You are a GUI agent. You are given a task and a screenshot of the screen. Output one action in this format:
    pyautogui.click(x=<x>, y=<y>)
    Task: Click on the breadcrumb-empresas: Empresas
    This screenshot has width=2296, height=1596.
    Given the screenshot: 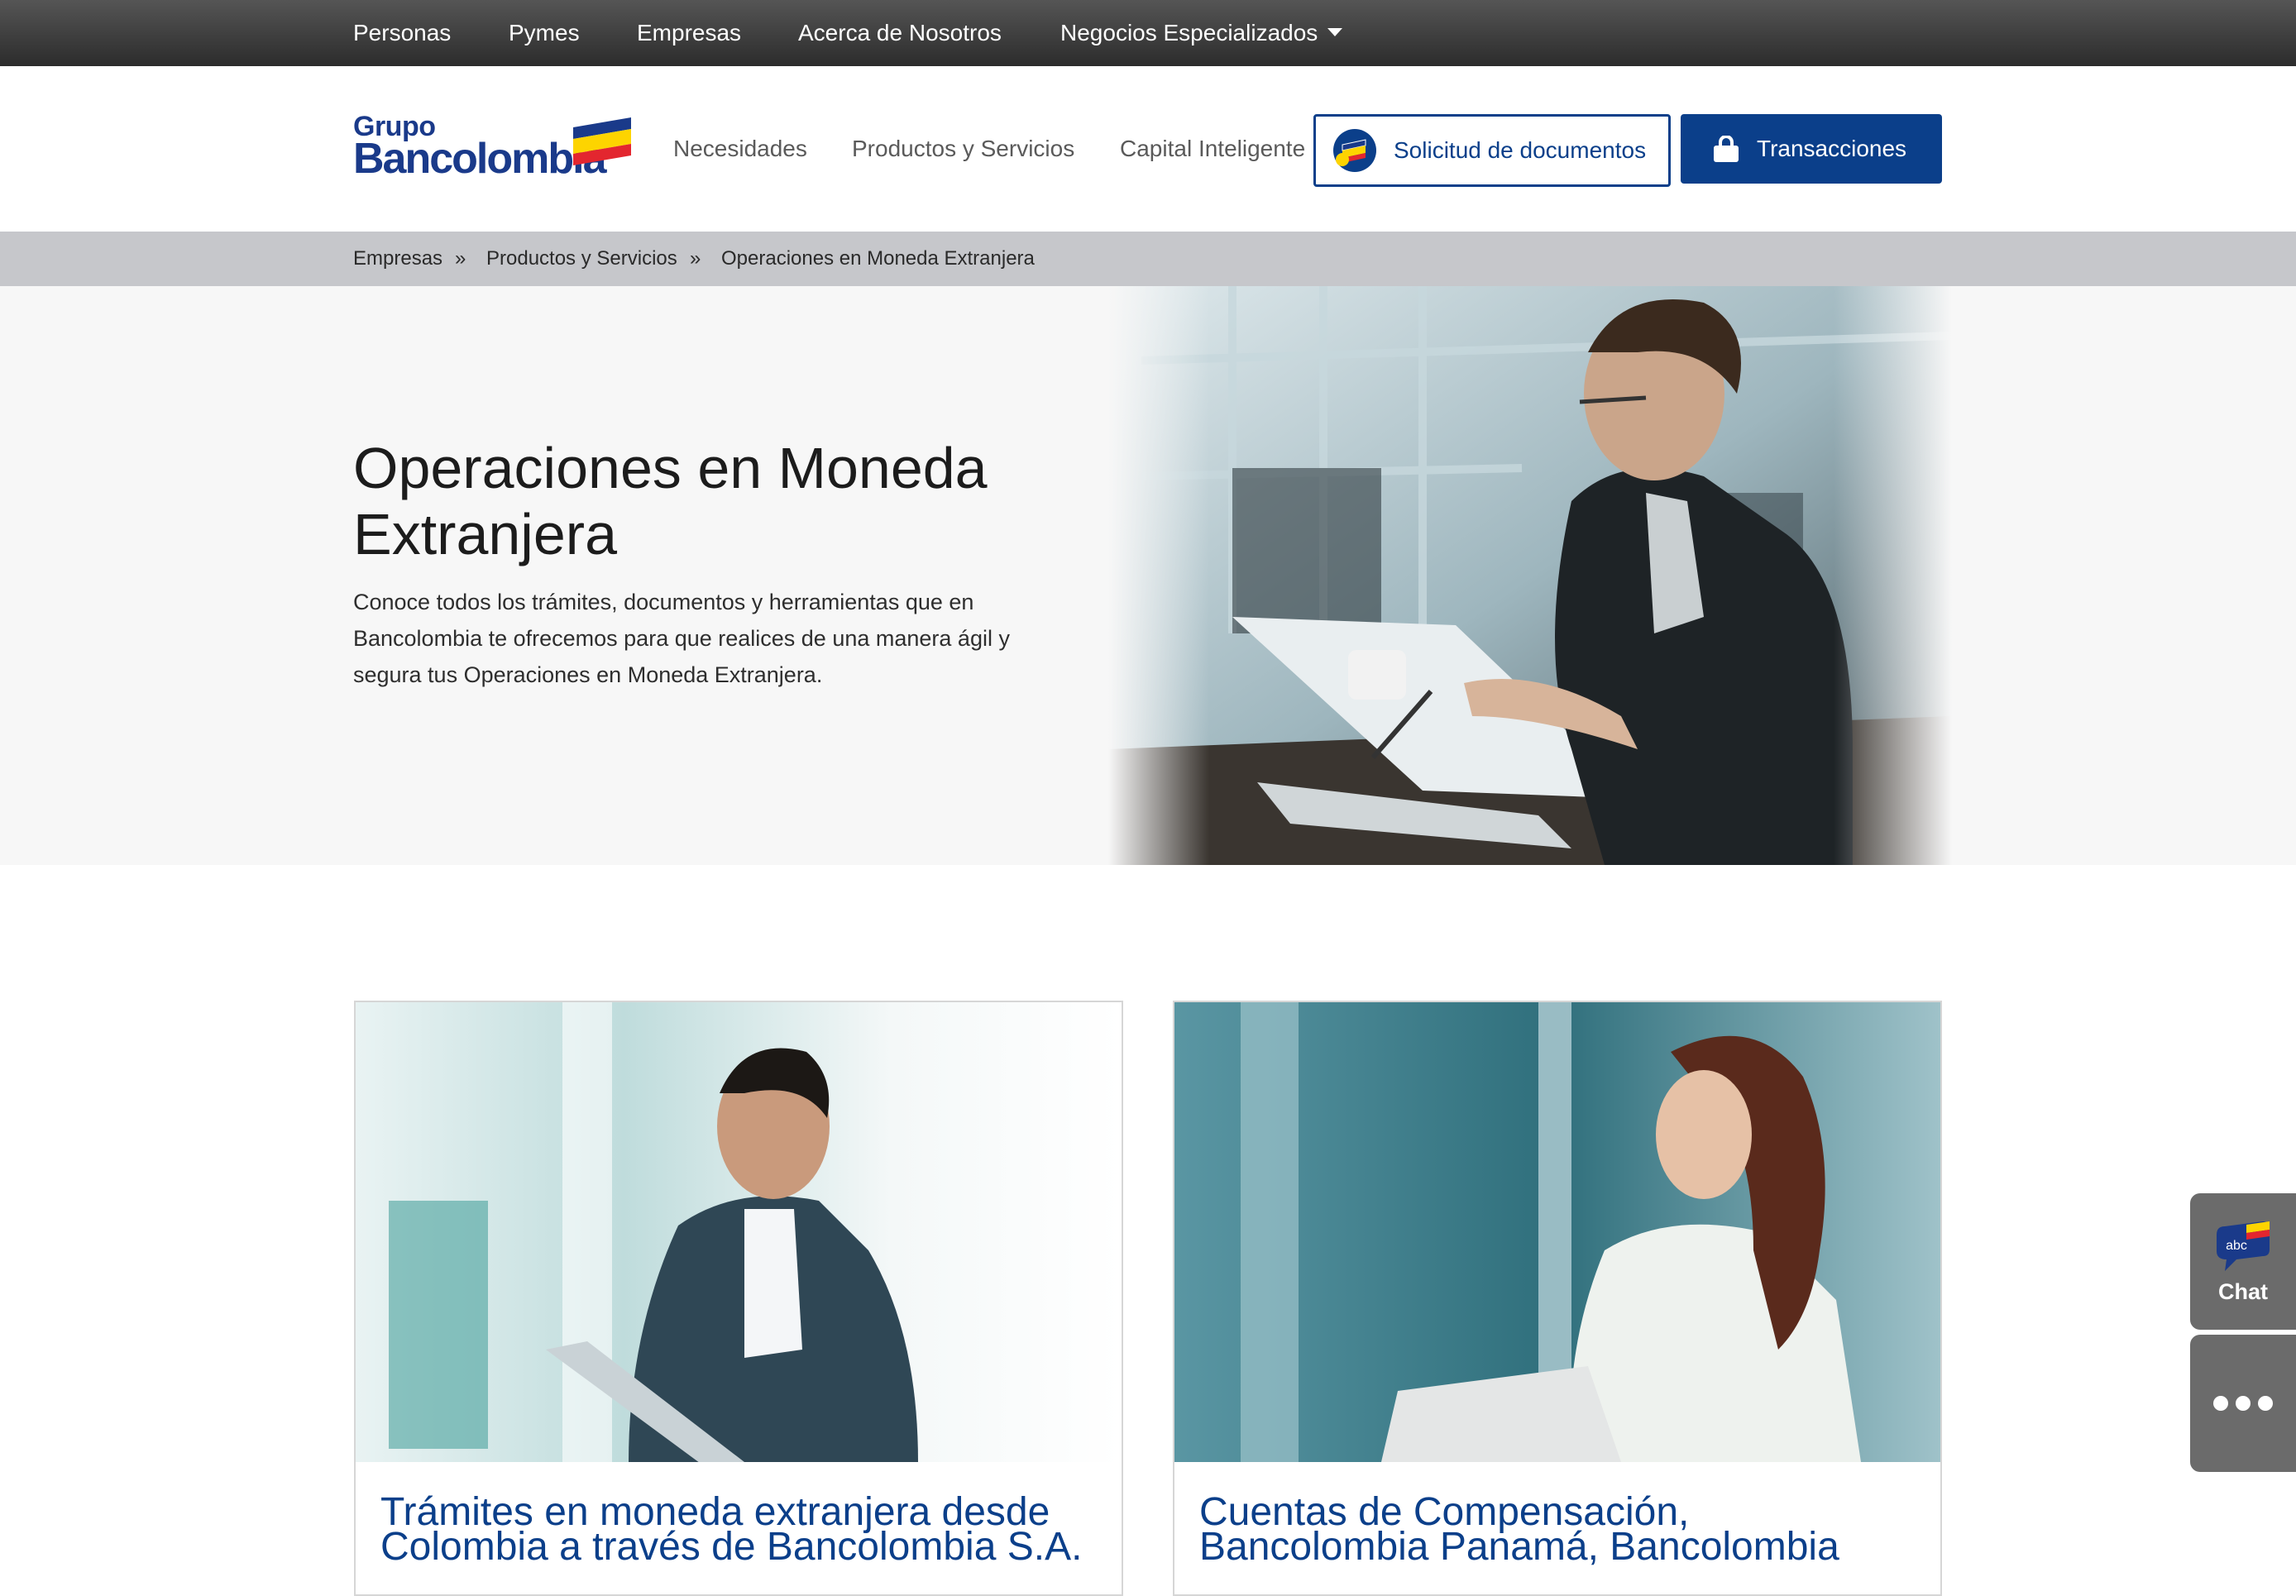 What is the action you would take?
    pyautogui.click(x=397, y=259)
    